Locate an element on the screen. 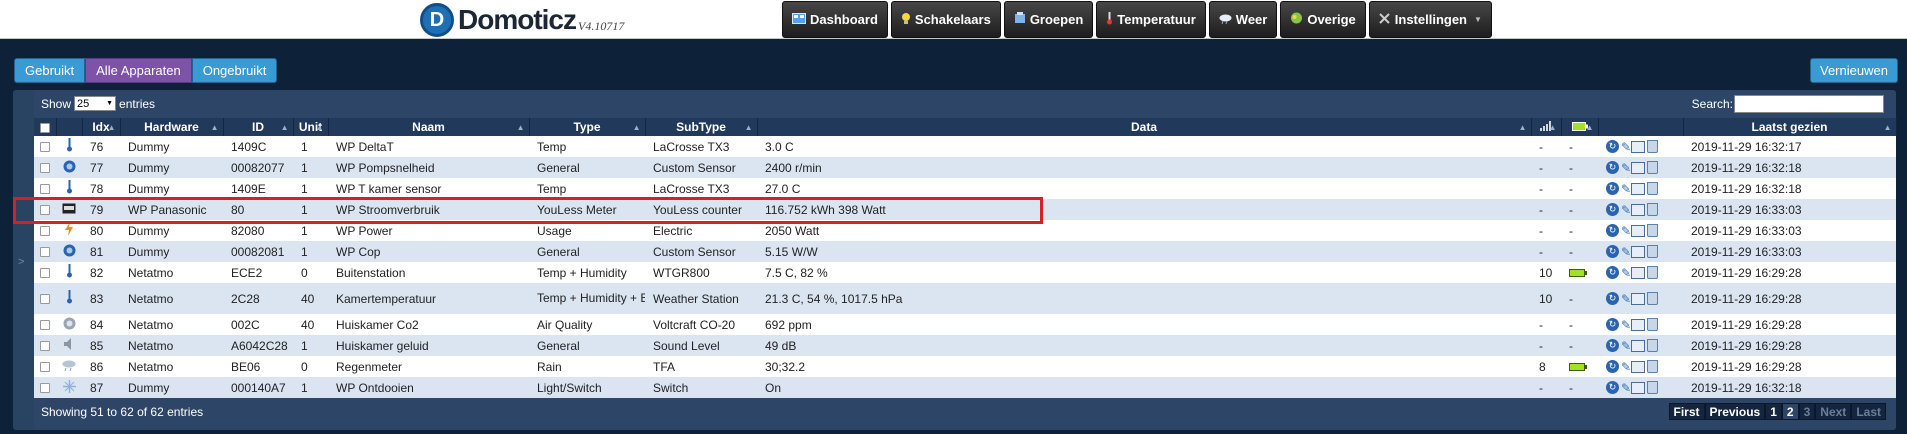  nav-temperatuur: Temperatuur is located at coordinates (1151, 19).